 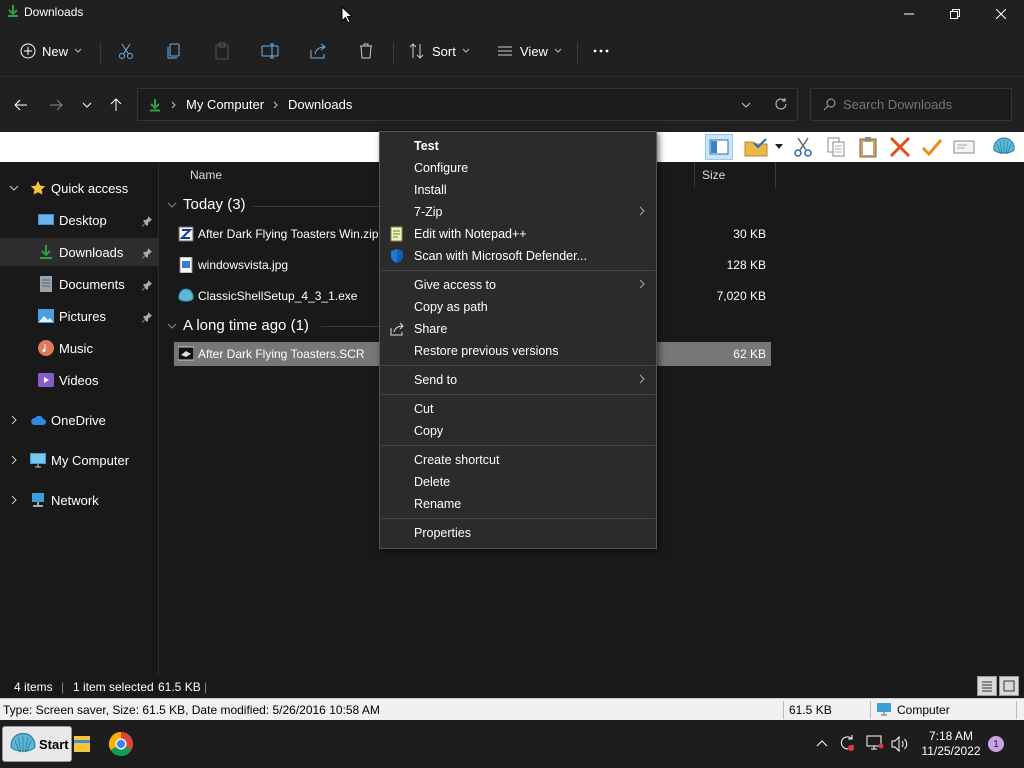 I want to click on nav-onedrive: OneDrive, so click(x=79, y=420).